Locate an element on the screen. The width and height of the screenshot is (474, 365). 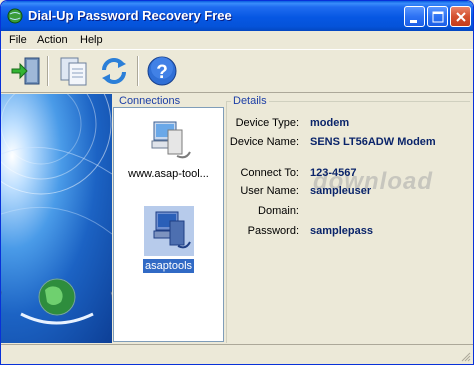
refresh-button is located at coordinates (114, 71).